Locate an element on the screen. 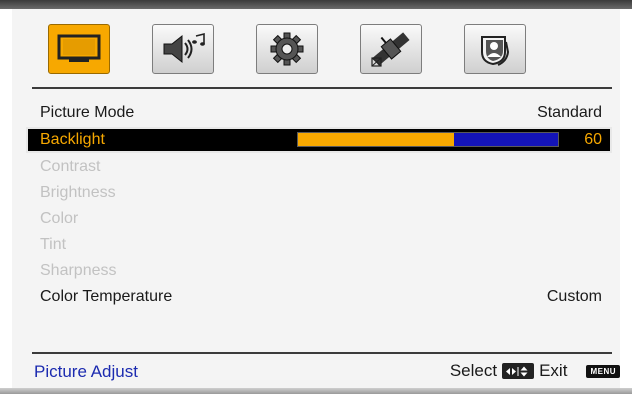 This screenshot has height=394, width=632. menu-key-icon: MENU is located at coordinates (603, 371).